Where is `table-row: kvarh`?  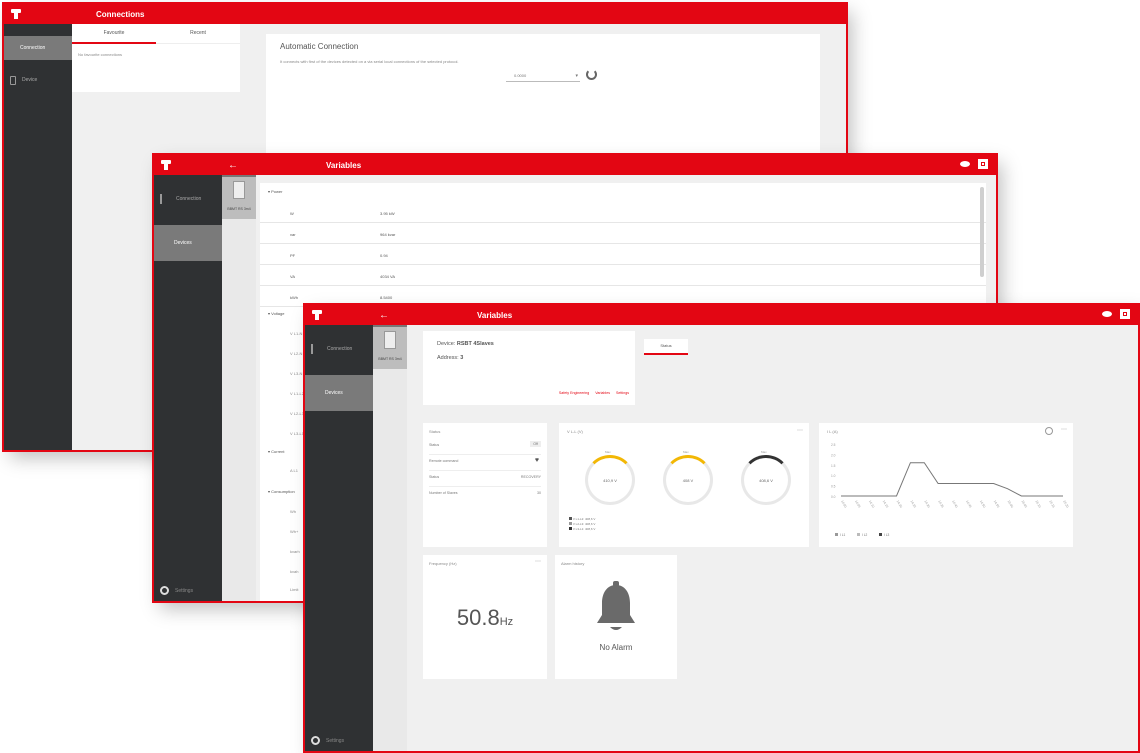
table-row: kvarh is located at coordinates (295, 551).